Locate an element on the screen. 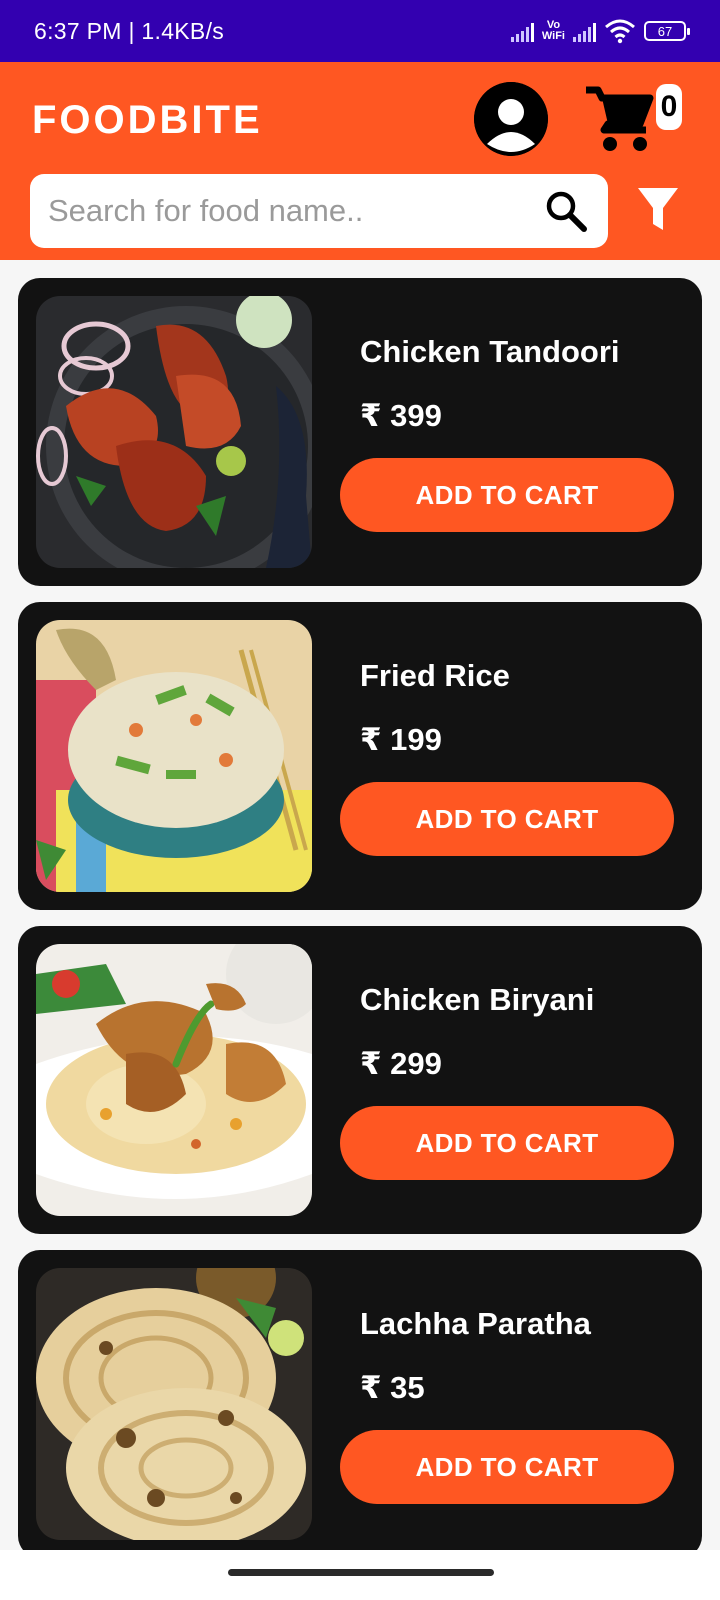 This screenshot has width=720, height=1600. food-name: Chicken Biryani is located at coordinates (477, 999).